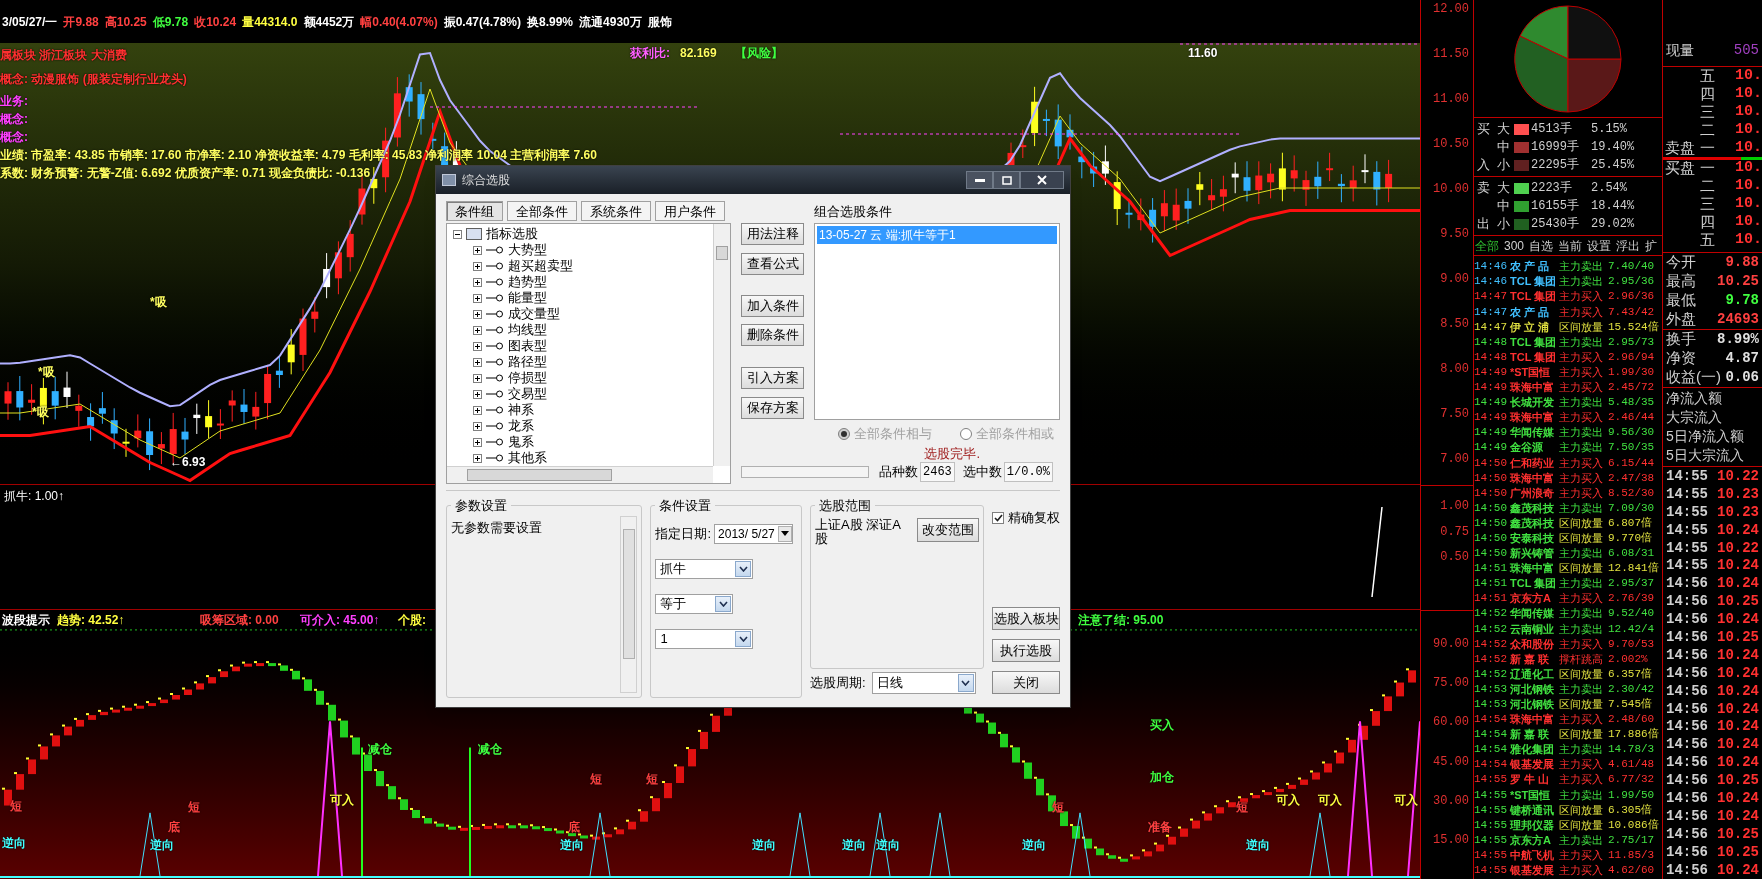  Describe the element at coordinates (1532, 825) in the screenshot. I see `stock-name: 理邦仪器` at that location.